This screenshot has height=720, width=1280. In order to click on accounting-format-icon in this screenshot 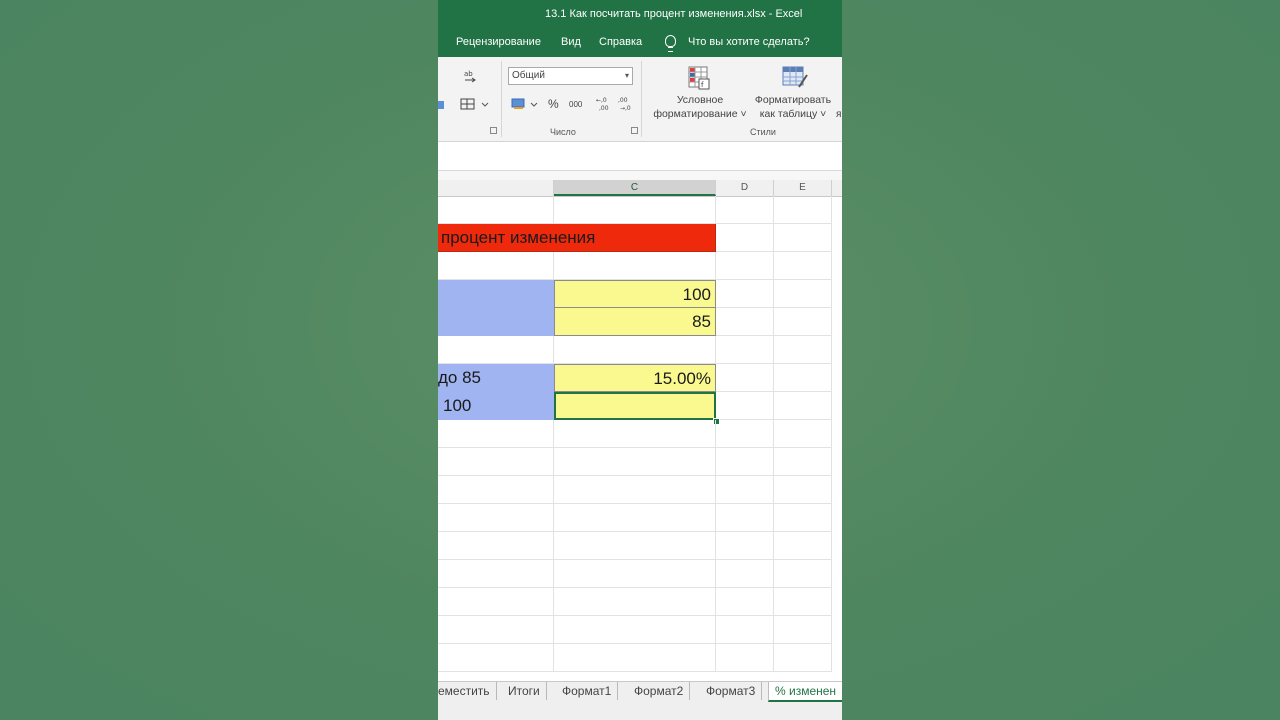, I will do `click(525, 105)`.